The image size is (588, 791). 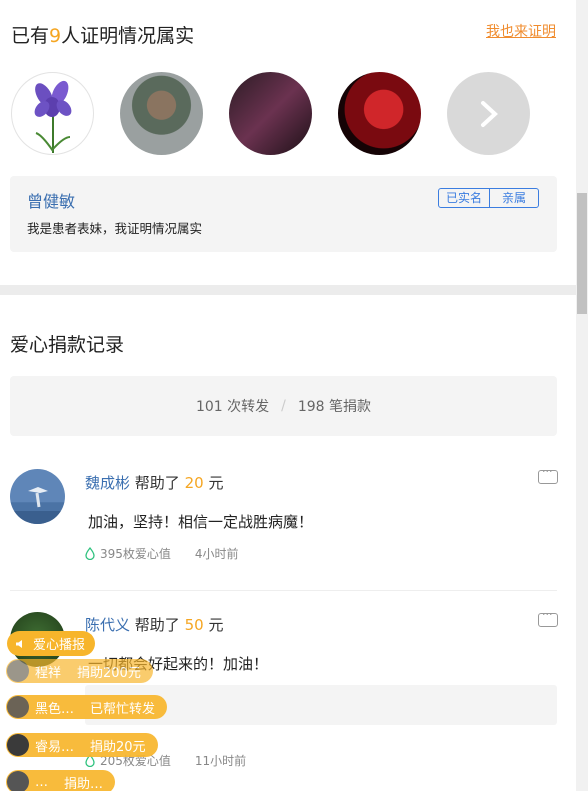 I want to click on speaker-icon, so click(x=19, y=643).